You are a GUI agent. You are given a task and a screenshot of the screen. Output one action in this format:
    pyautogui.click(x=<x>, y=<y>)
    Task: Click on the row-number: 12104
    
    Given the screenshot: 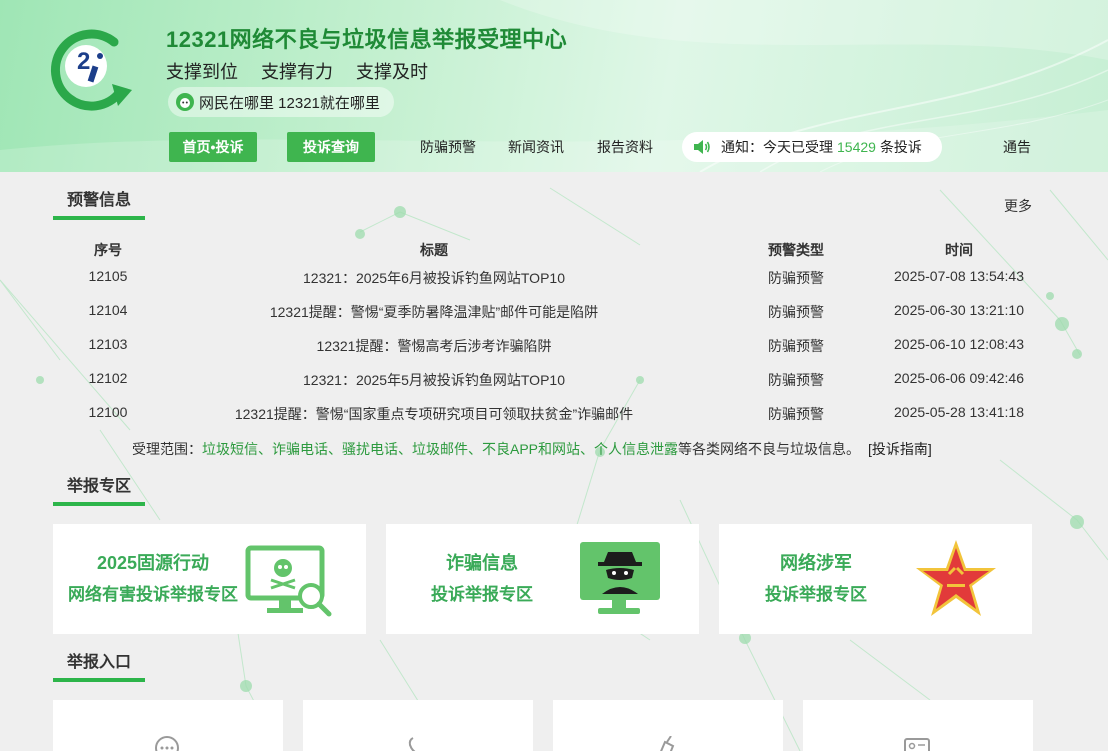 What is the action you would take?
    pyautogui.click(x=108, y=310)
    